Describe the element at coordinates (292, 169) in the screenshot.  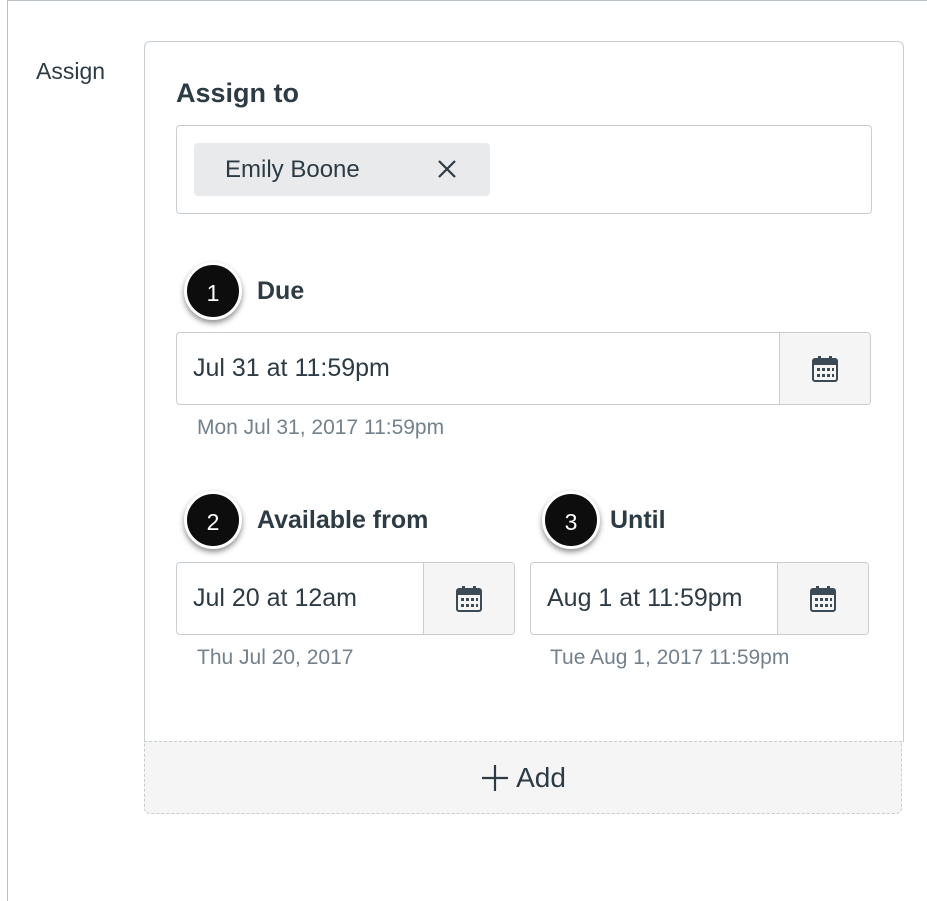
I see `assignee-name: Emily Boone` at that location.